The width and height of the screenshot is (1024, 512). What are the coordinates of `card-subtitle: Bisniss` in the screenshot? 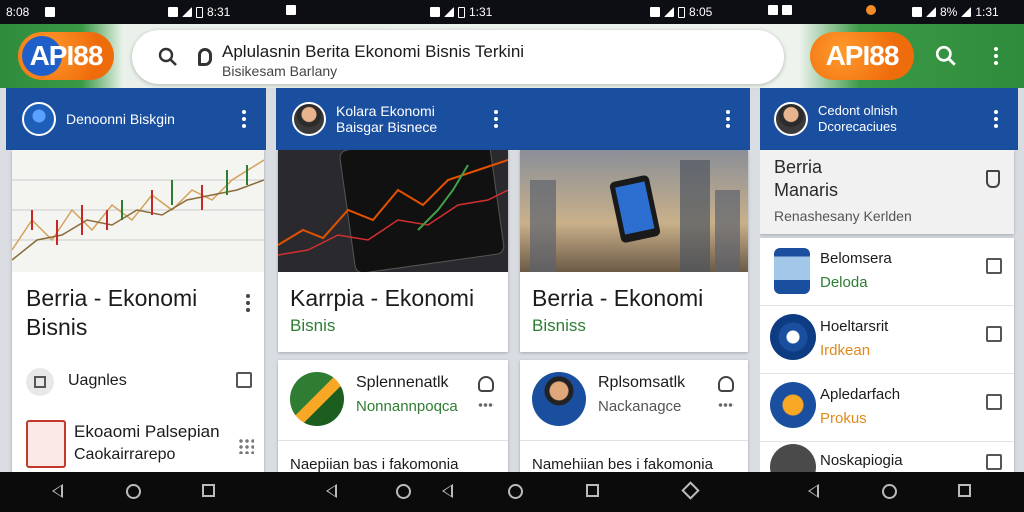 It's located at (559, 325).